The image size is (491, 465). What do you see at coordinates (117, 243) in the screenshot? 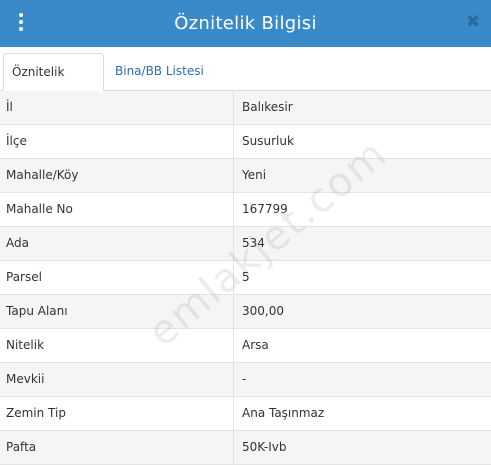
I see `row-key: Ada` at bounding box center [117, 243].